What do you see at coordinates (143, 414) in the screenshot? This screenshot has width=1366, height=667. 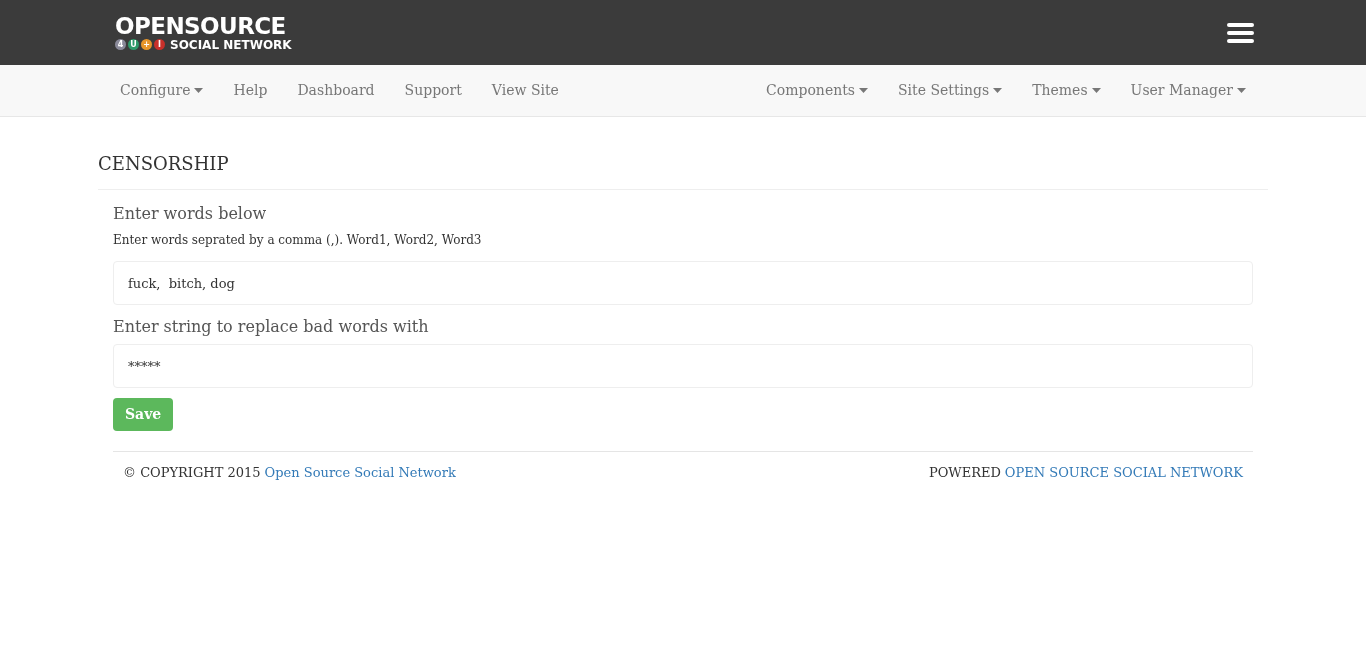 I see `save-button: Save` at bounding box center [143, 414].